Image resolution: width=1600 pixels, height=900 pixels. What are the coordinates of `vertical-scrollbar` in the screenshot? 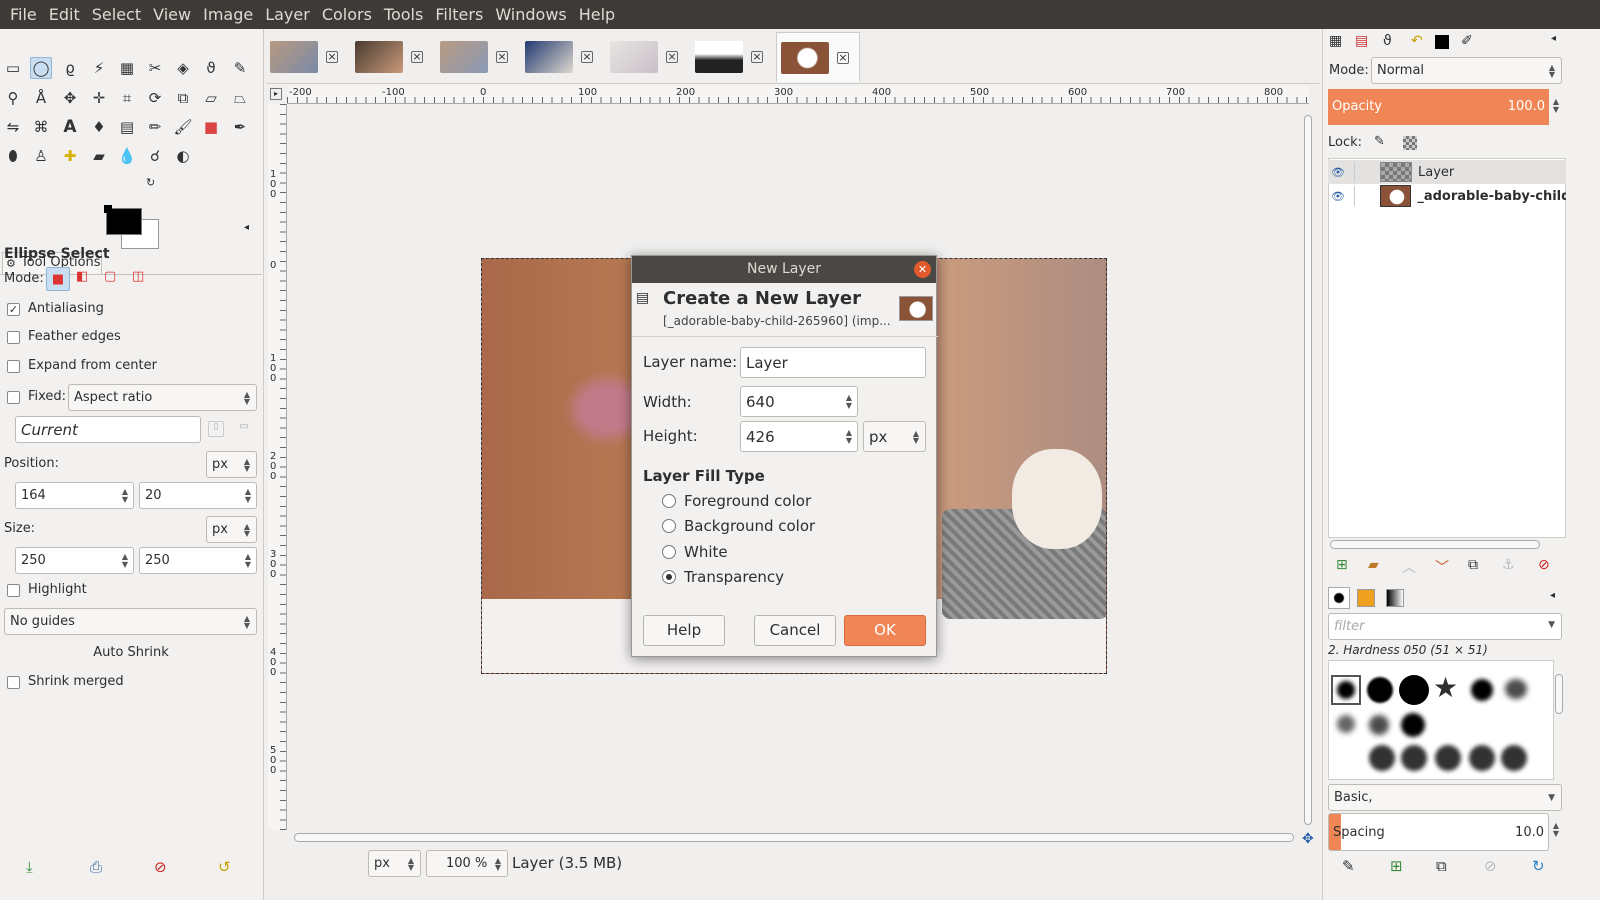 It's located at (1308, 467).